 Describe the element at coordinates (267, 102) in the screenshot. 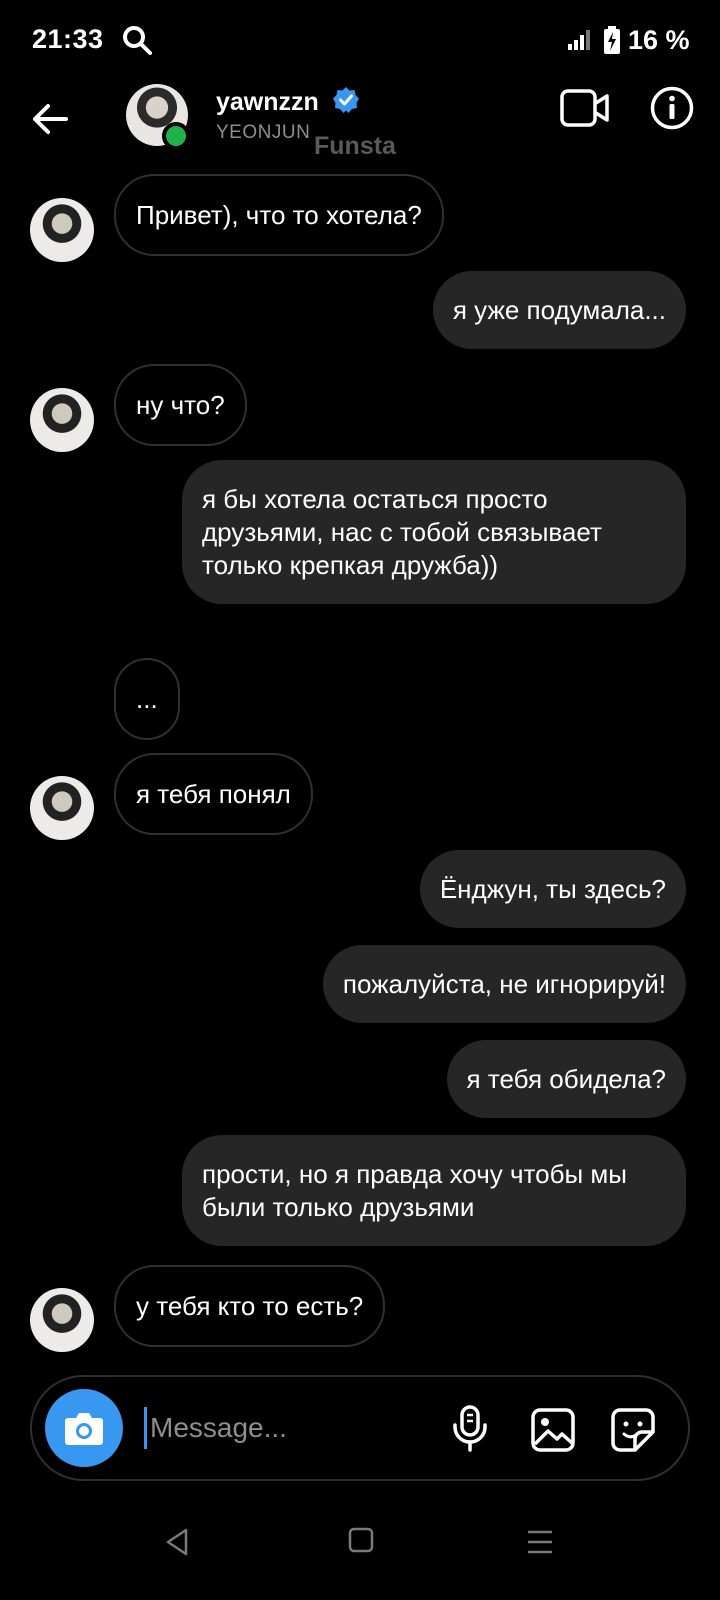

I see `contact-username: yawnzzn` at that location.